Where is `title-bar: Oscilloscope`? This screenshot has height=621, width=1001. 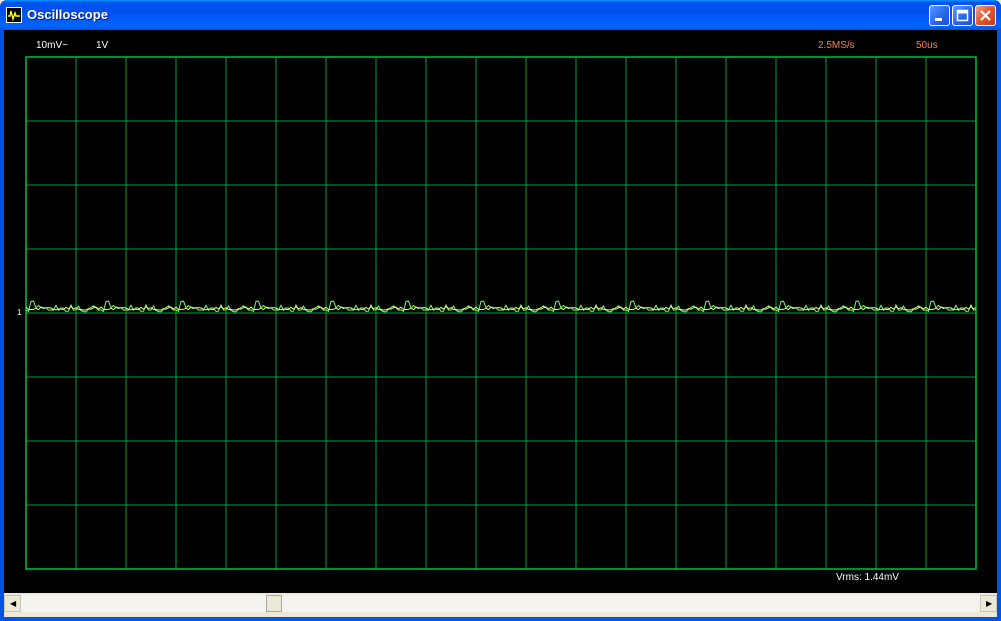
title-bar: Oscilloscope is located at coordinates (500, 15).